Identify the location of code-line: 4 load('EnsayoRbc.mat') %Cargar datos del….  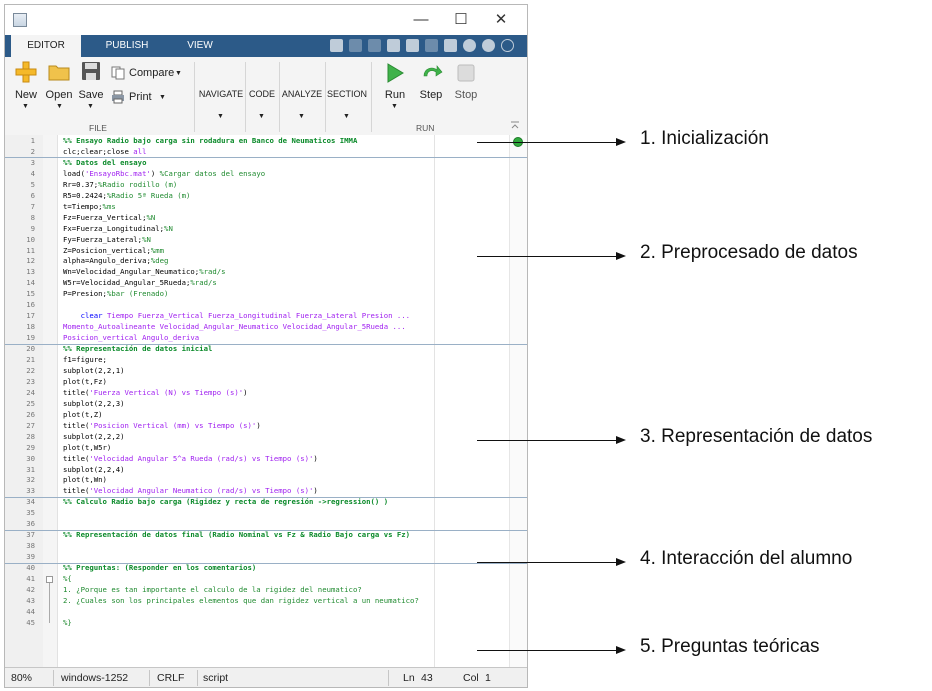
(266, 174).